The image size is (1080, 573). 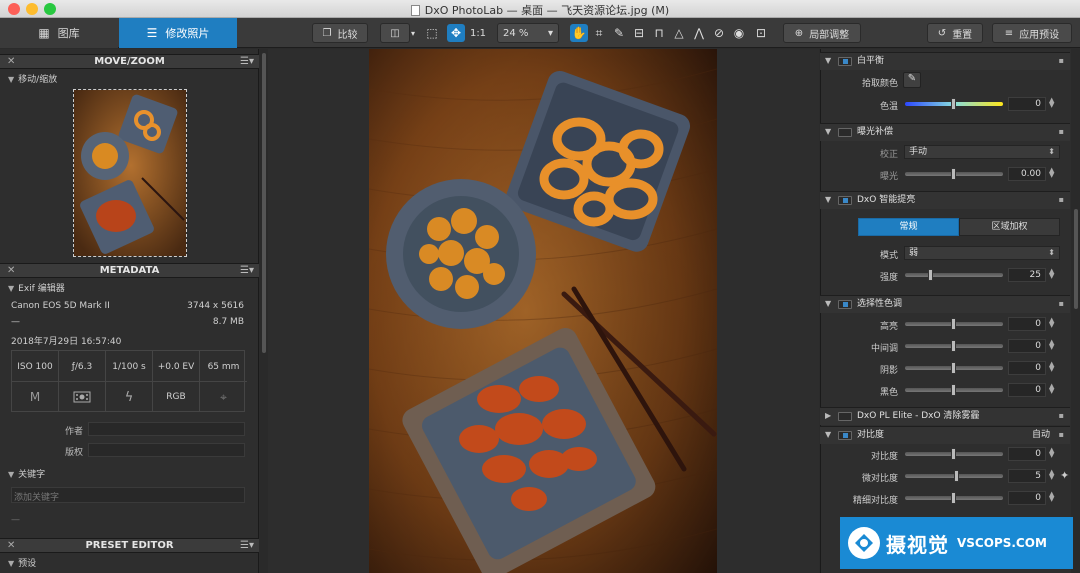 What do you see at coordinates (129, 270) in the screenshot?
I see `metadata-header: ✕ METADATA ☰▾` at bounding box center [129, 270].